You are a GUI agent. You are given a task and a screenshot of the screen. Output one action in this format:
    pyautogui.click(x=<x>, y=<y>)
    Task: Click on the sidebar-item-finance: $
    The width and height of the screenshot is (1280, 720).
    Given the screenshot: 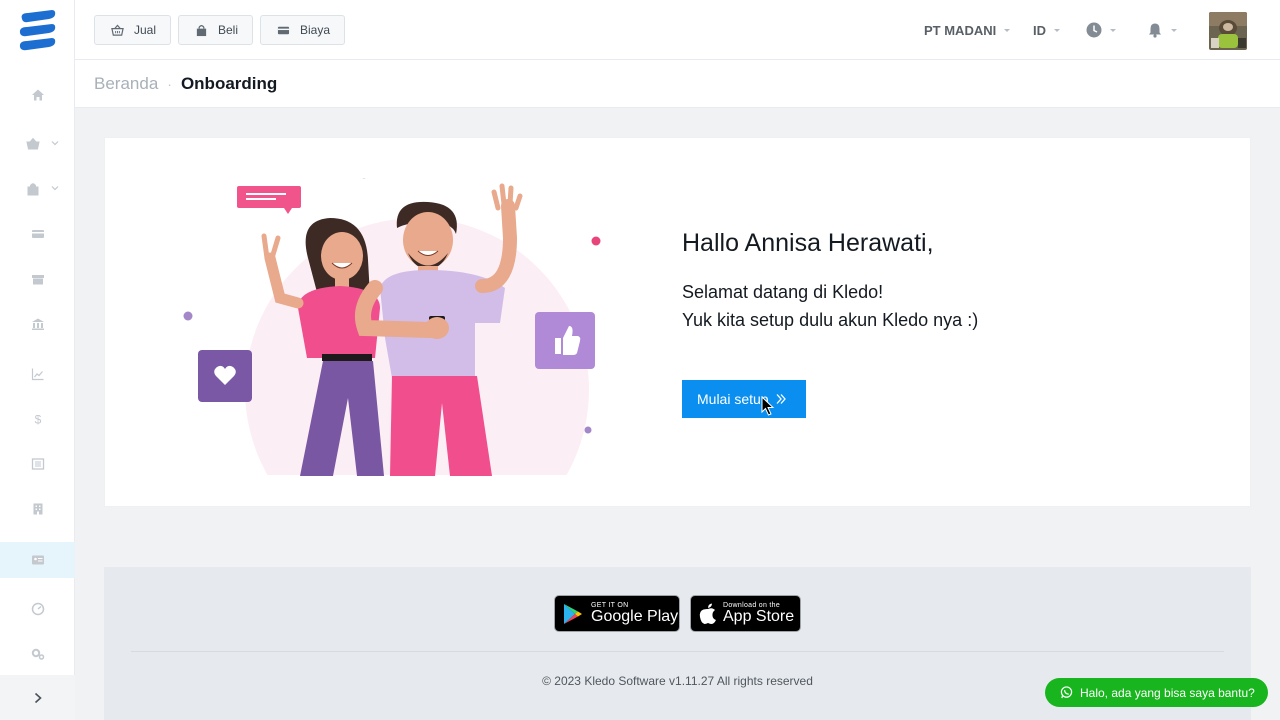 What is the action you would take?
    pyautogui.click(x=37, y=419)
    